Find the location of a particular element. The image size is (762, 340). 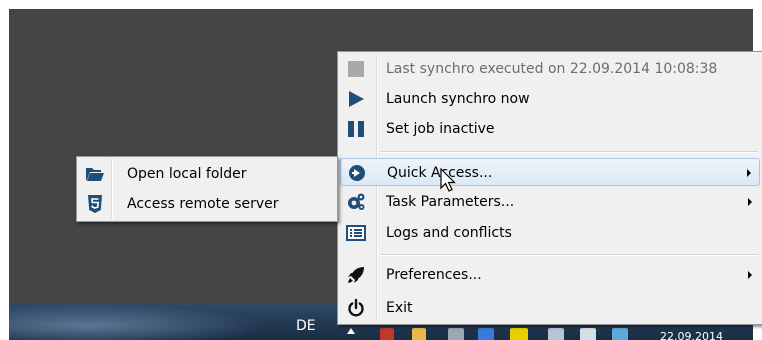

menu-item-launch-synchro: Launch synchro now is located at coordinates (550, 99).